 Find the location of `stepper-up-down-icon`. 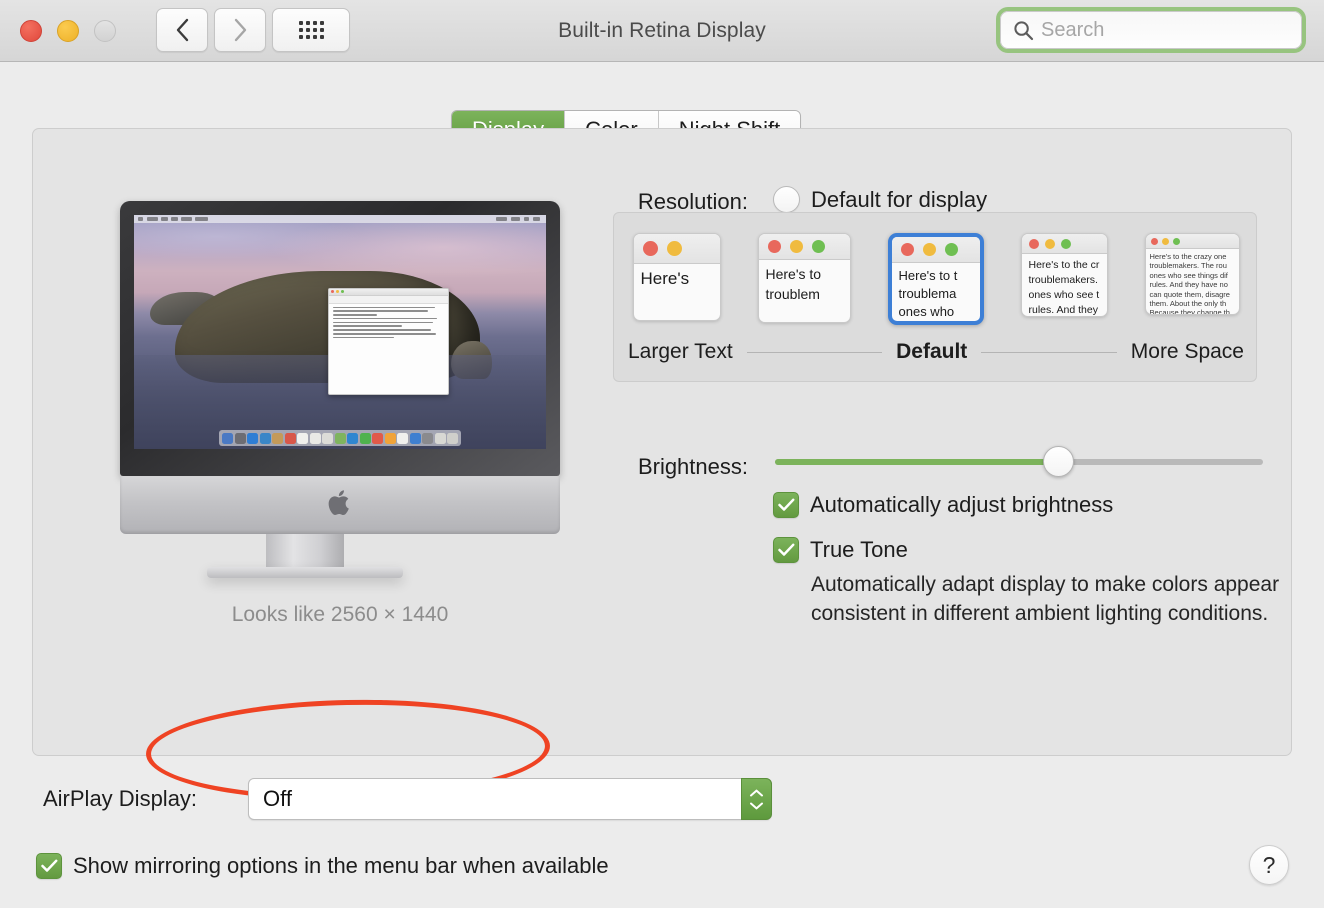

stepper-up-down-icon is located at coordinates (756, 799).